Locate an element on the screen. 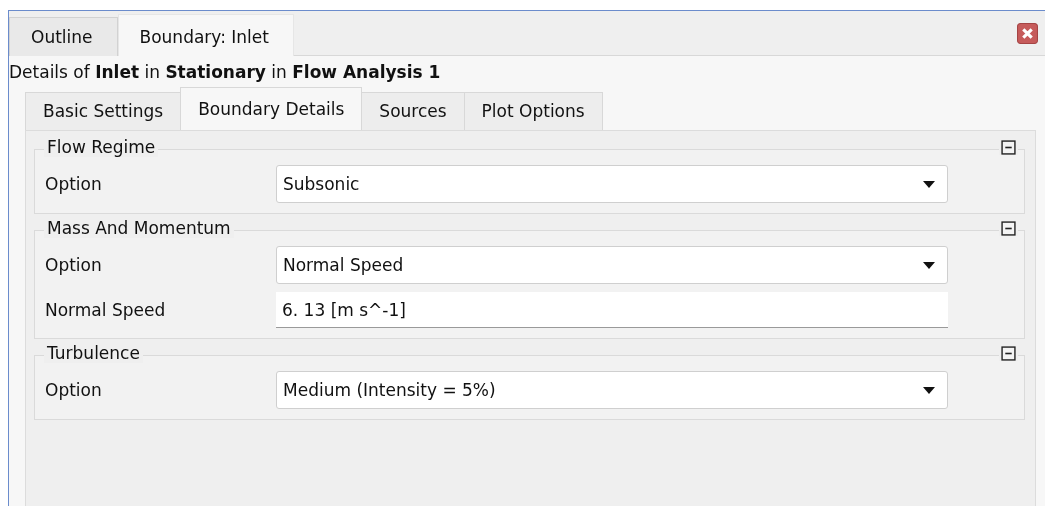  close-icon is located at coordinates (1027, 33).